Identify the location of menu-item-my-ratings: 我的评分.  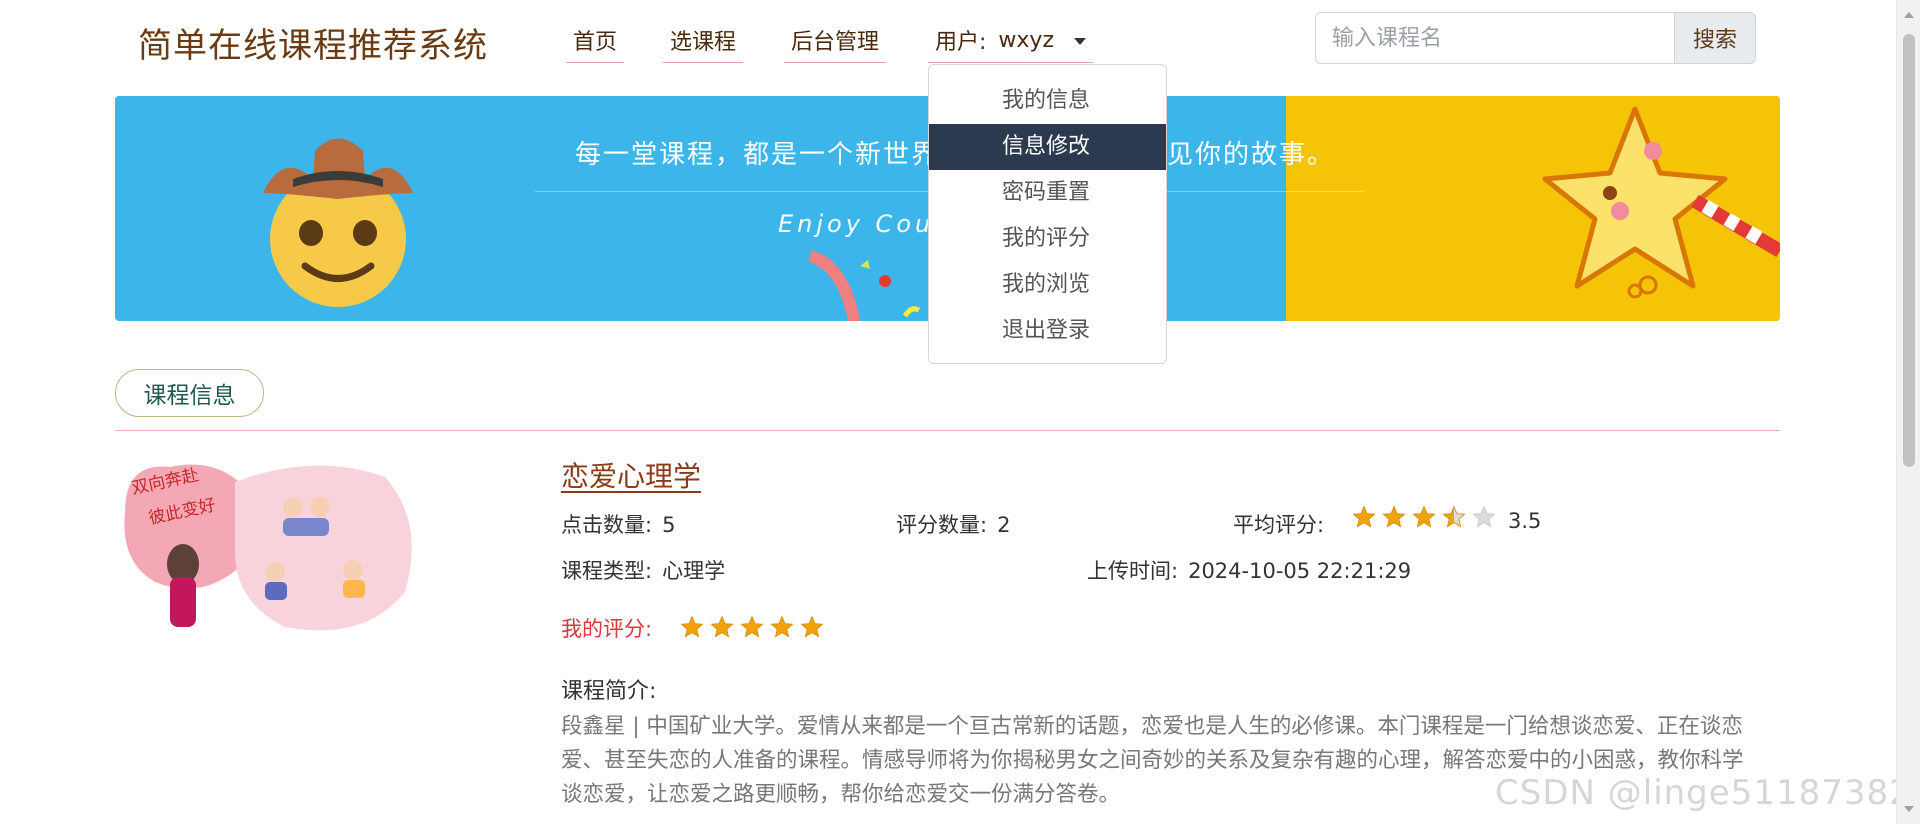
(1047, 239).